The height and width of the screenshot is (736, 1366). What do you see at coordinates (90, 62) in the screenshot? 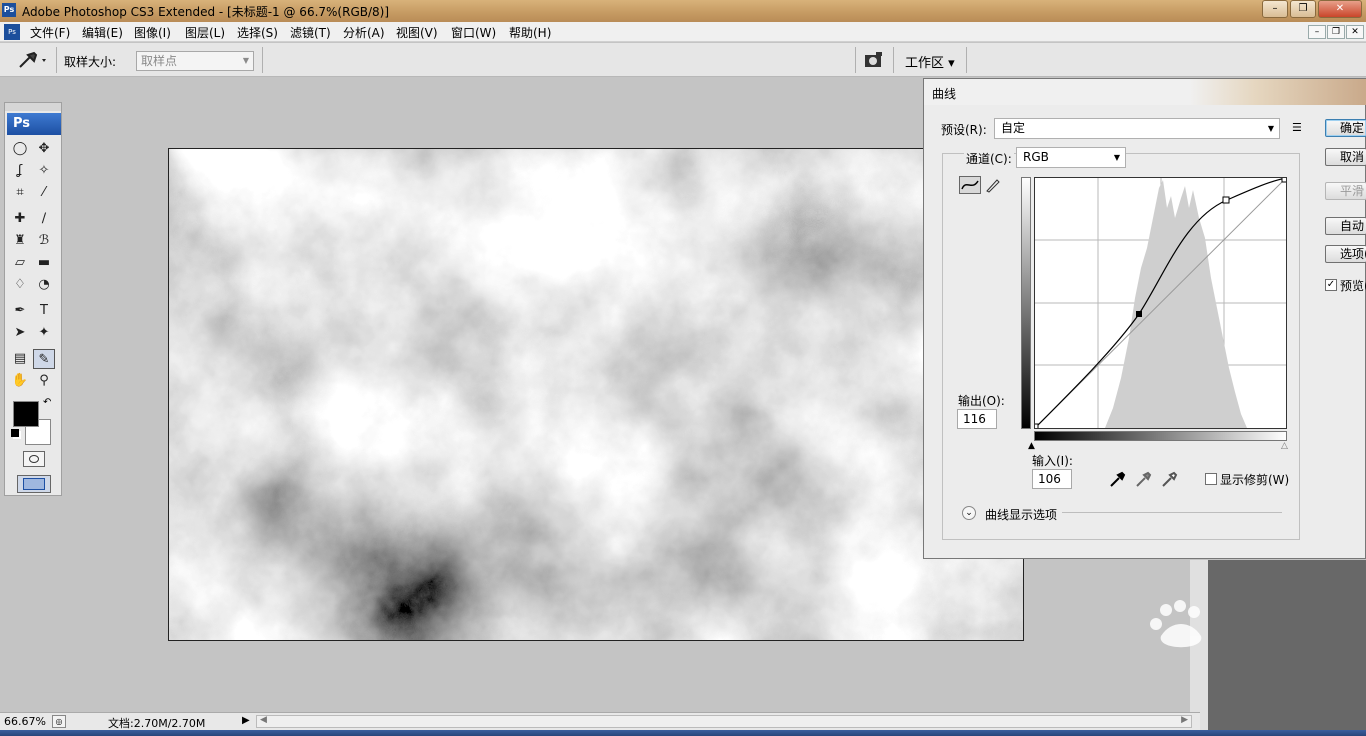
I see `sample-size-label: 取样大小:` at bounding box center [90, 62].